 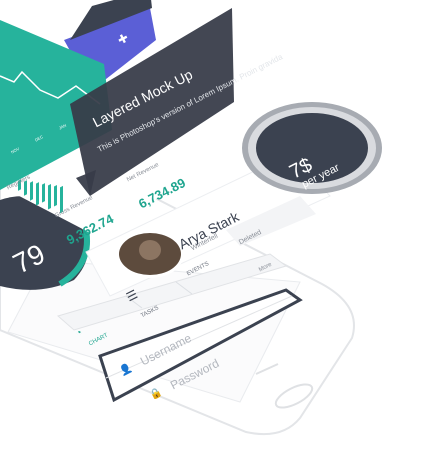 I want to click on avatar-face, so click(x=150, y=250).